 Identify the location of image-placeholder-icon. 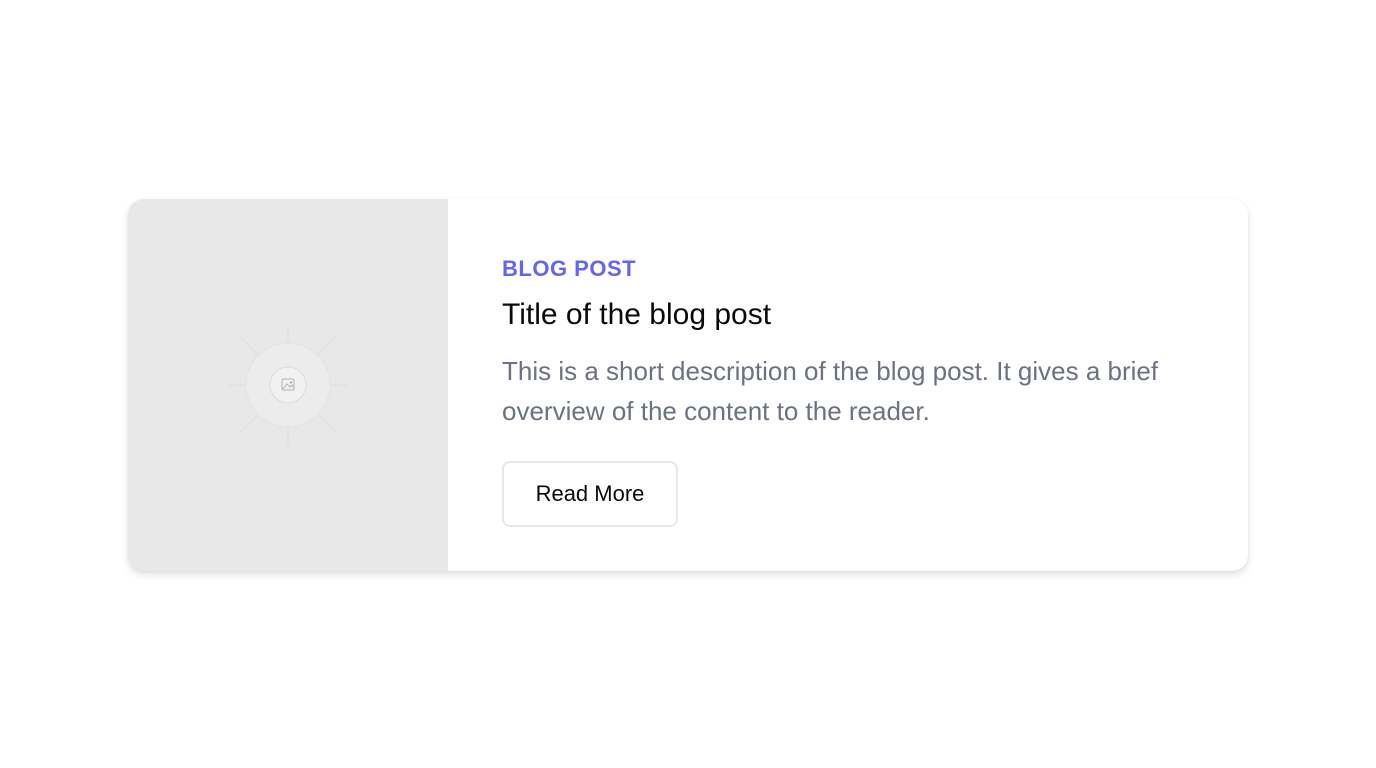
(288, 385).